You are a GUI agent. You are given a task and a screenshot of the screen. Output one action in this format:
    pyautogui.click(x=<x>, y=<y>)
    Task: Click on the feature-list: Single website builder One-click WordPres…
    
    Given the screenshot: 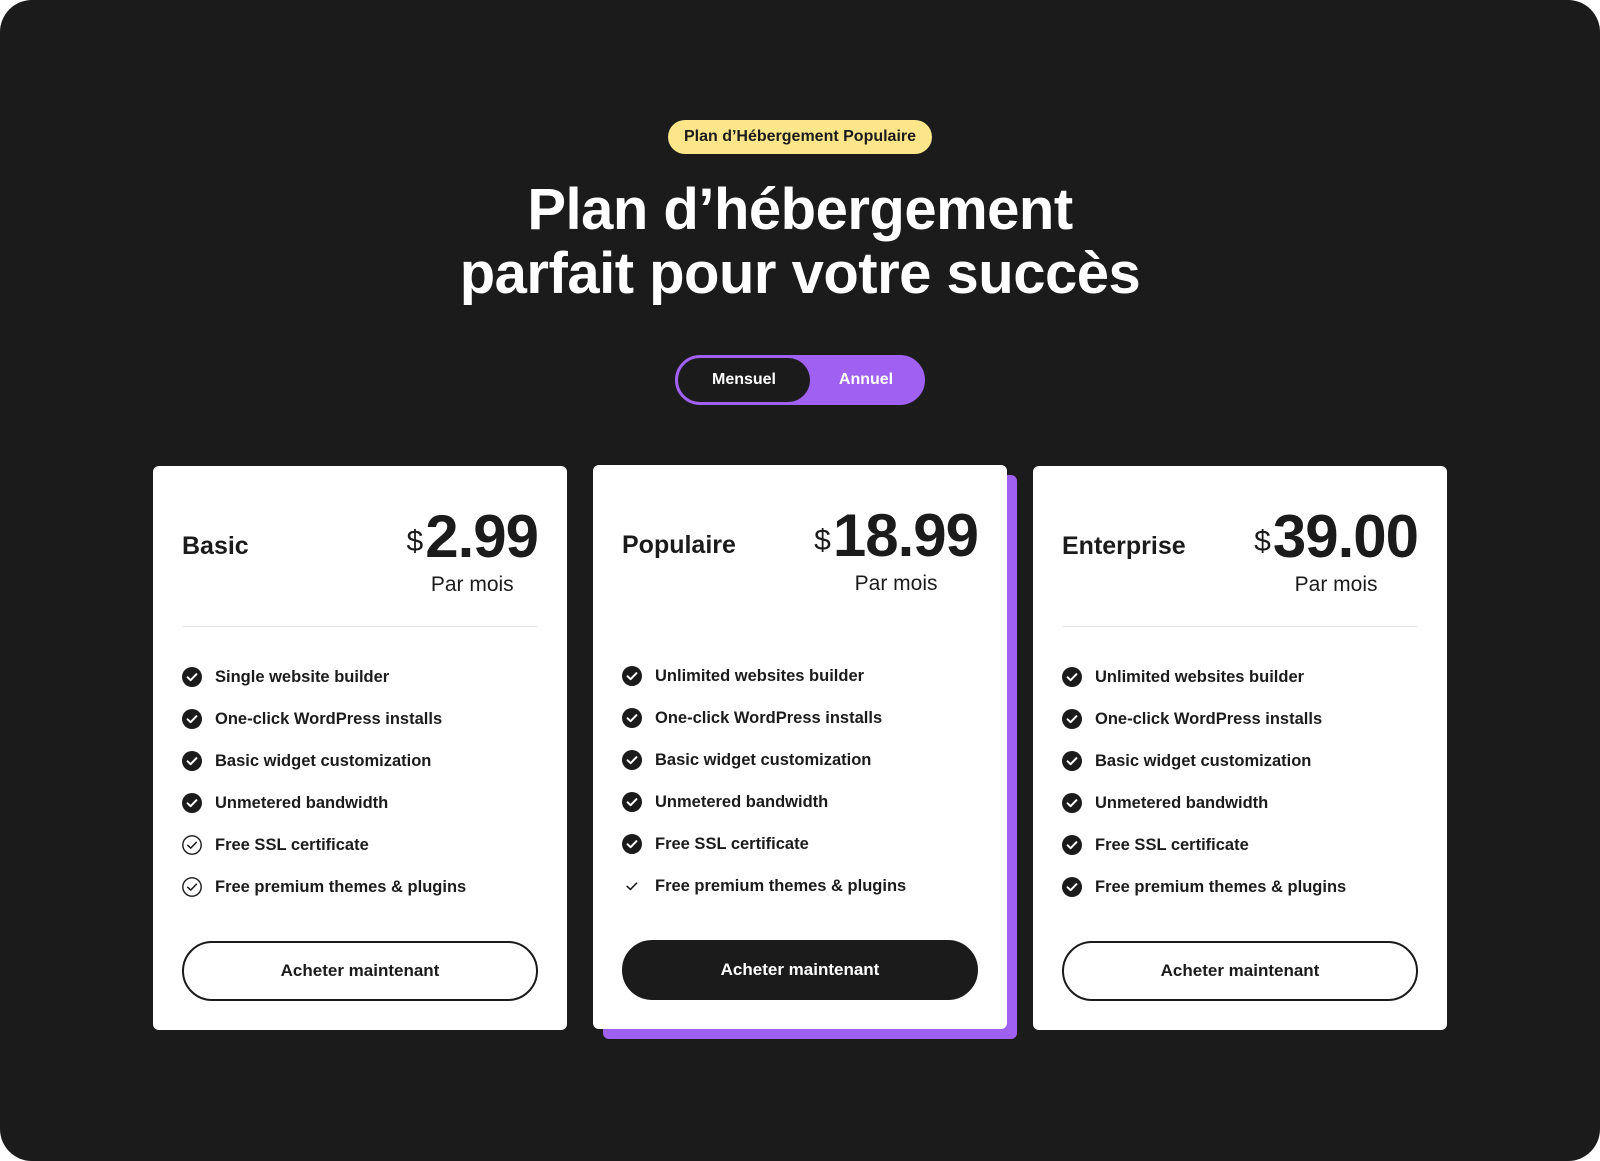 What is the action you would take?
    pyautogui.click(x=324, y=782)
    